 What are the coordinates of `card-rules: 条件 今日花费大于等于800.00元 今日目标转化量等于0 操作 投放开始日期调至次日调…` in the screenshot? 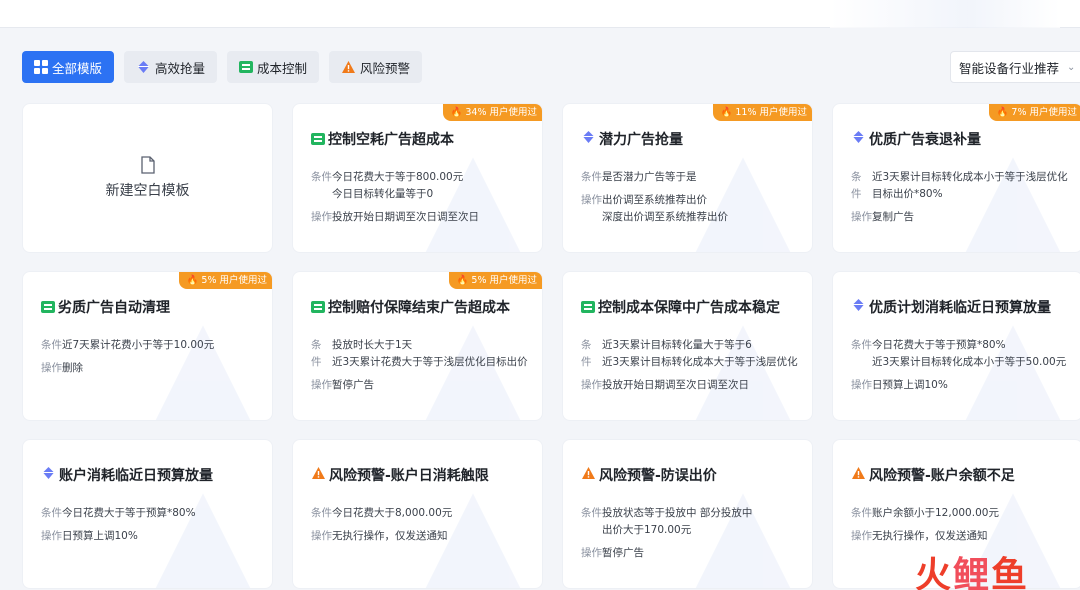 It's located at (422, 200).